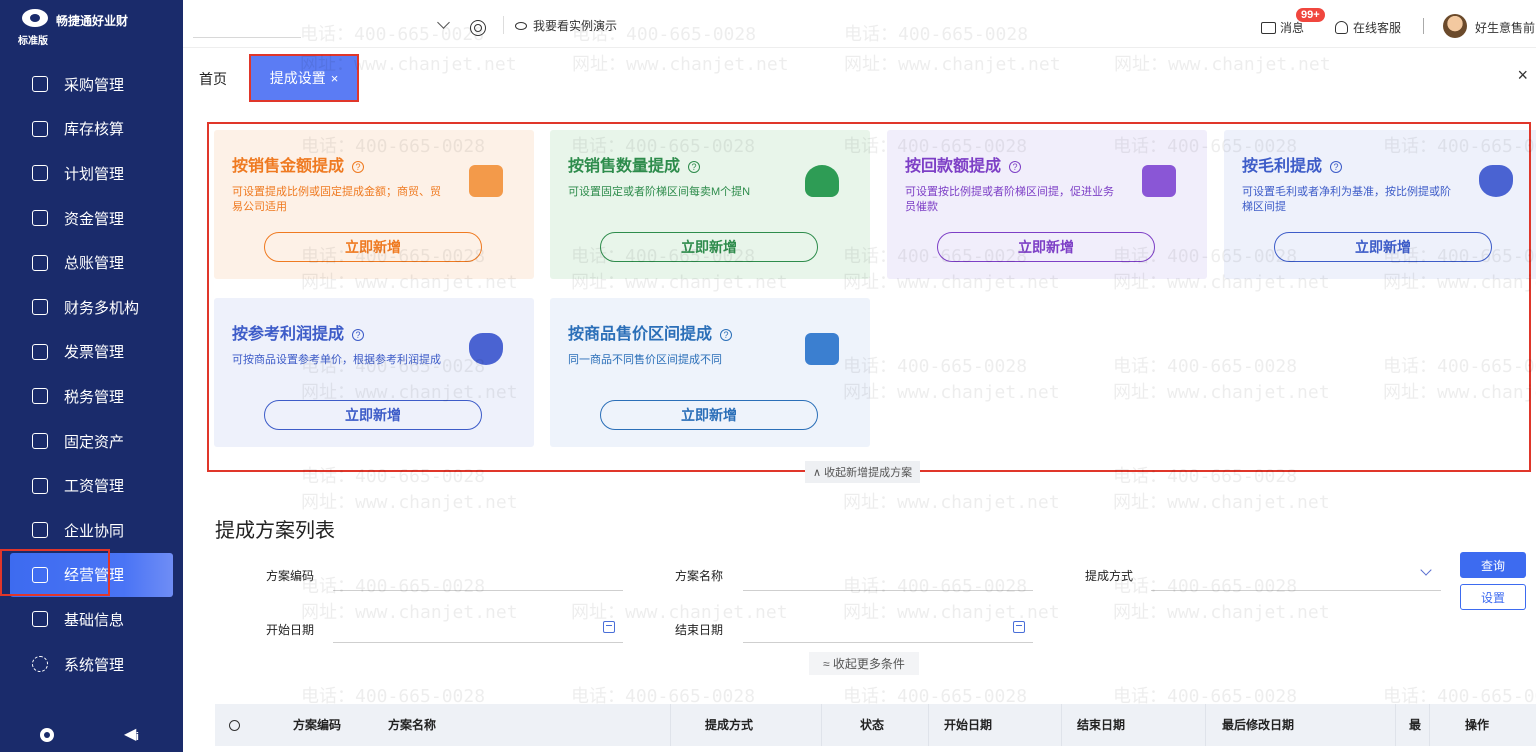 This screenshot has width=1536, height=752. Describe the element at coordinates (1415, 725) in the screenshot. I see `th-last: 最` at that location.